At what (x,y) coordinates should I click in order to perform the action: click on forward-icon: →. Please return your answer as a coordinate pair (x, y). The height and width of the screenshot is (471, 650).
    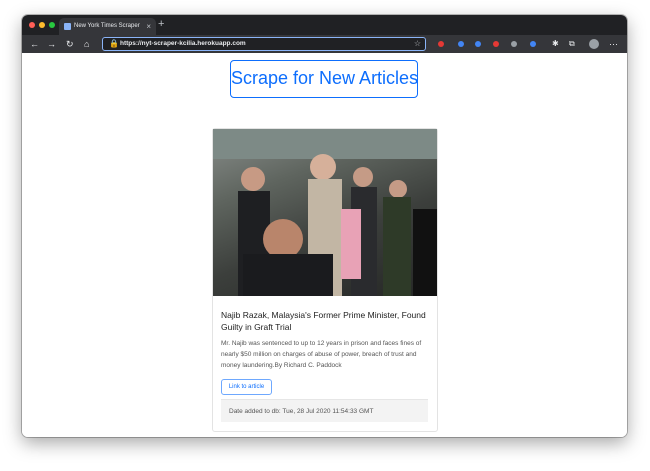
    Looking at the image, I should click on (51, 44).